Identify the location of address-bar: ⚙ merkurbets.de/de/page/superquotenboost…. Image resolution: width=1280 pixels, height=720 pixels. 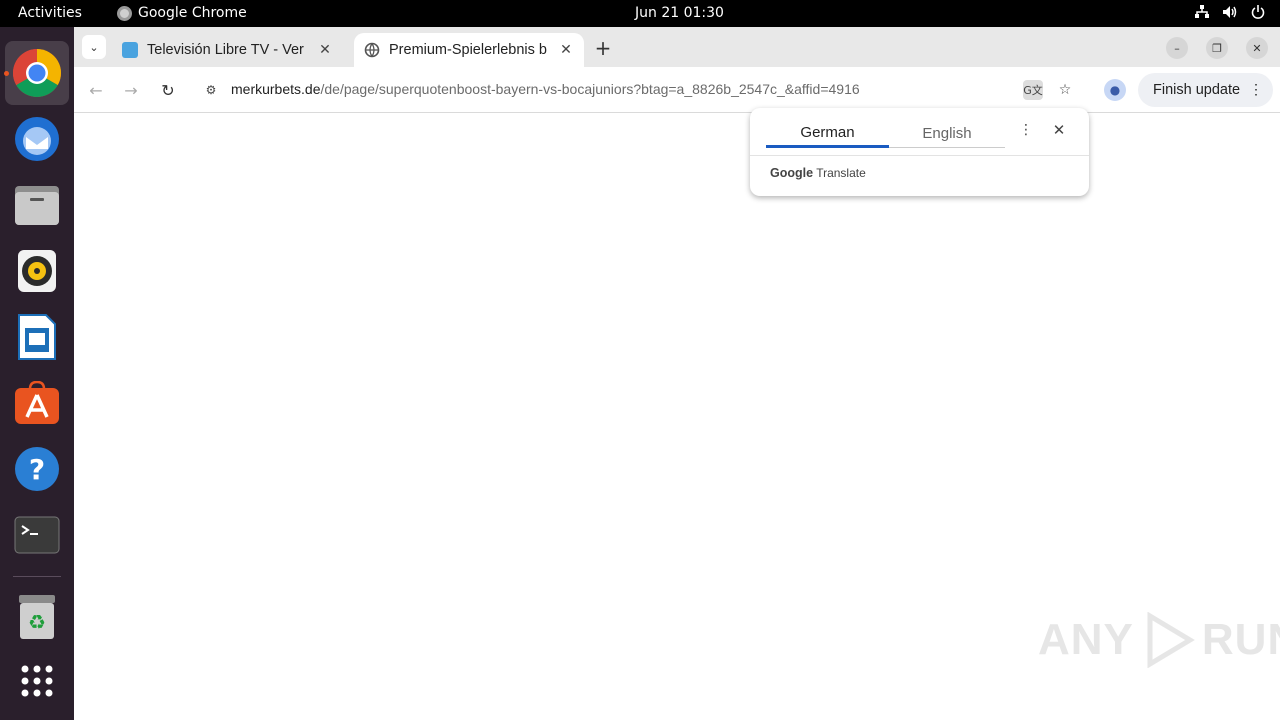
(642, 90).